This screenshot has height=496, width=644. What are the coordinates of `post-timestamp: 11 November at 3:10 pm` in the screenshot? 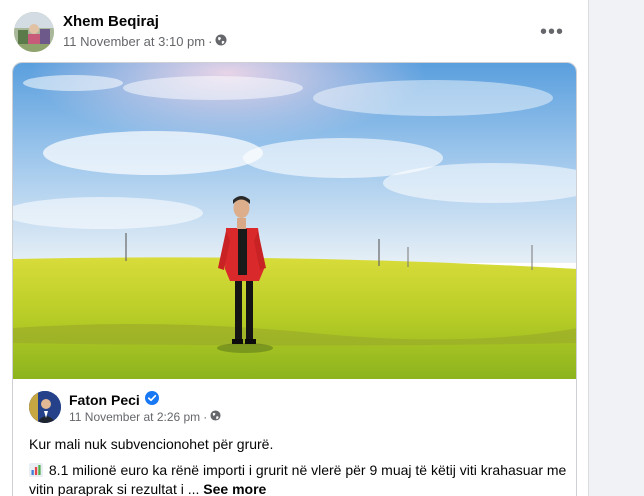 It's located at (134, 41).